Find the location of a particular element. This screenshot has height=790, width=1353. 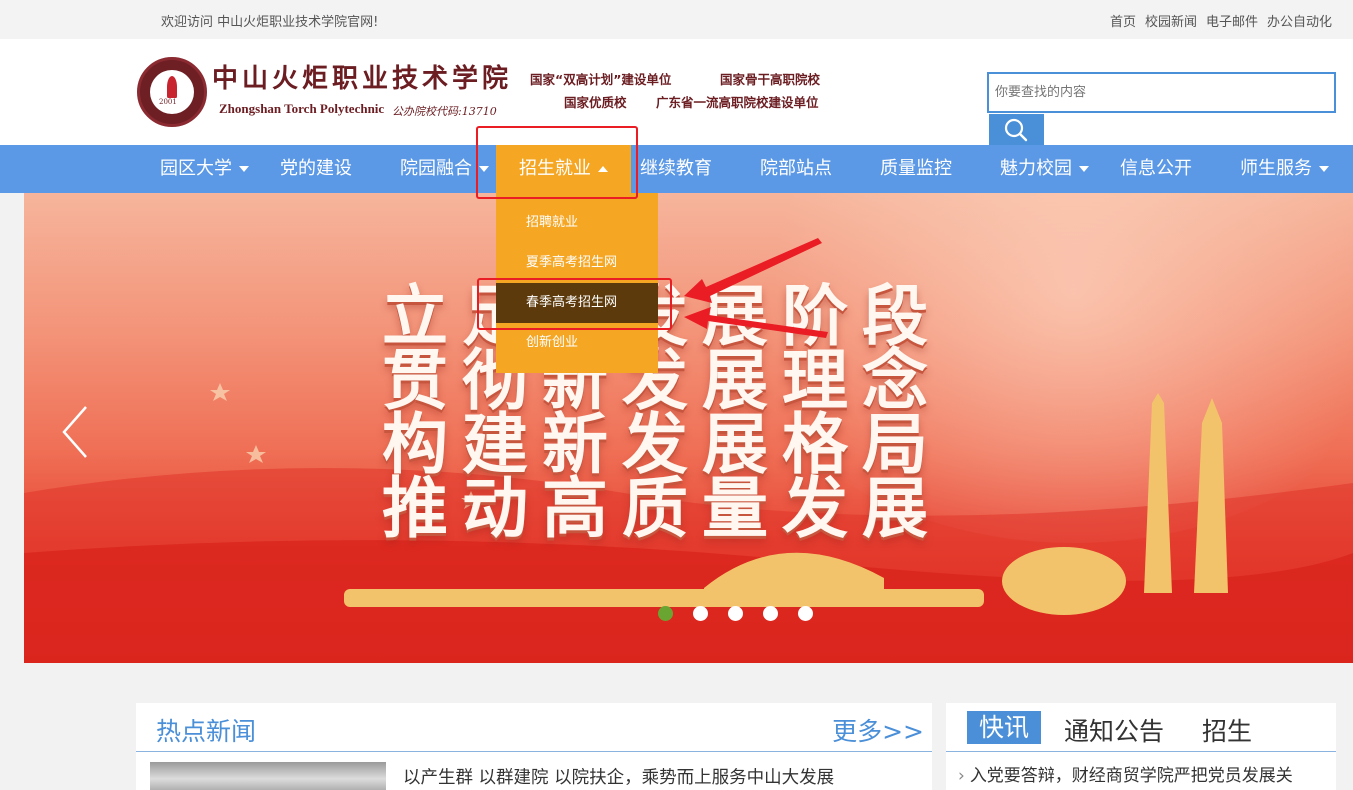

top-link-office-automation: 办公自动化 is located at coordinates (1299, 20).